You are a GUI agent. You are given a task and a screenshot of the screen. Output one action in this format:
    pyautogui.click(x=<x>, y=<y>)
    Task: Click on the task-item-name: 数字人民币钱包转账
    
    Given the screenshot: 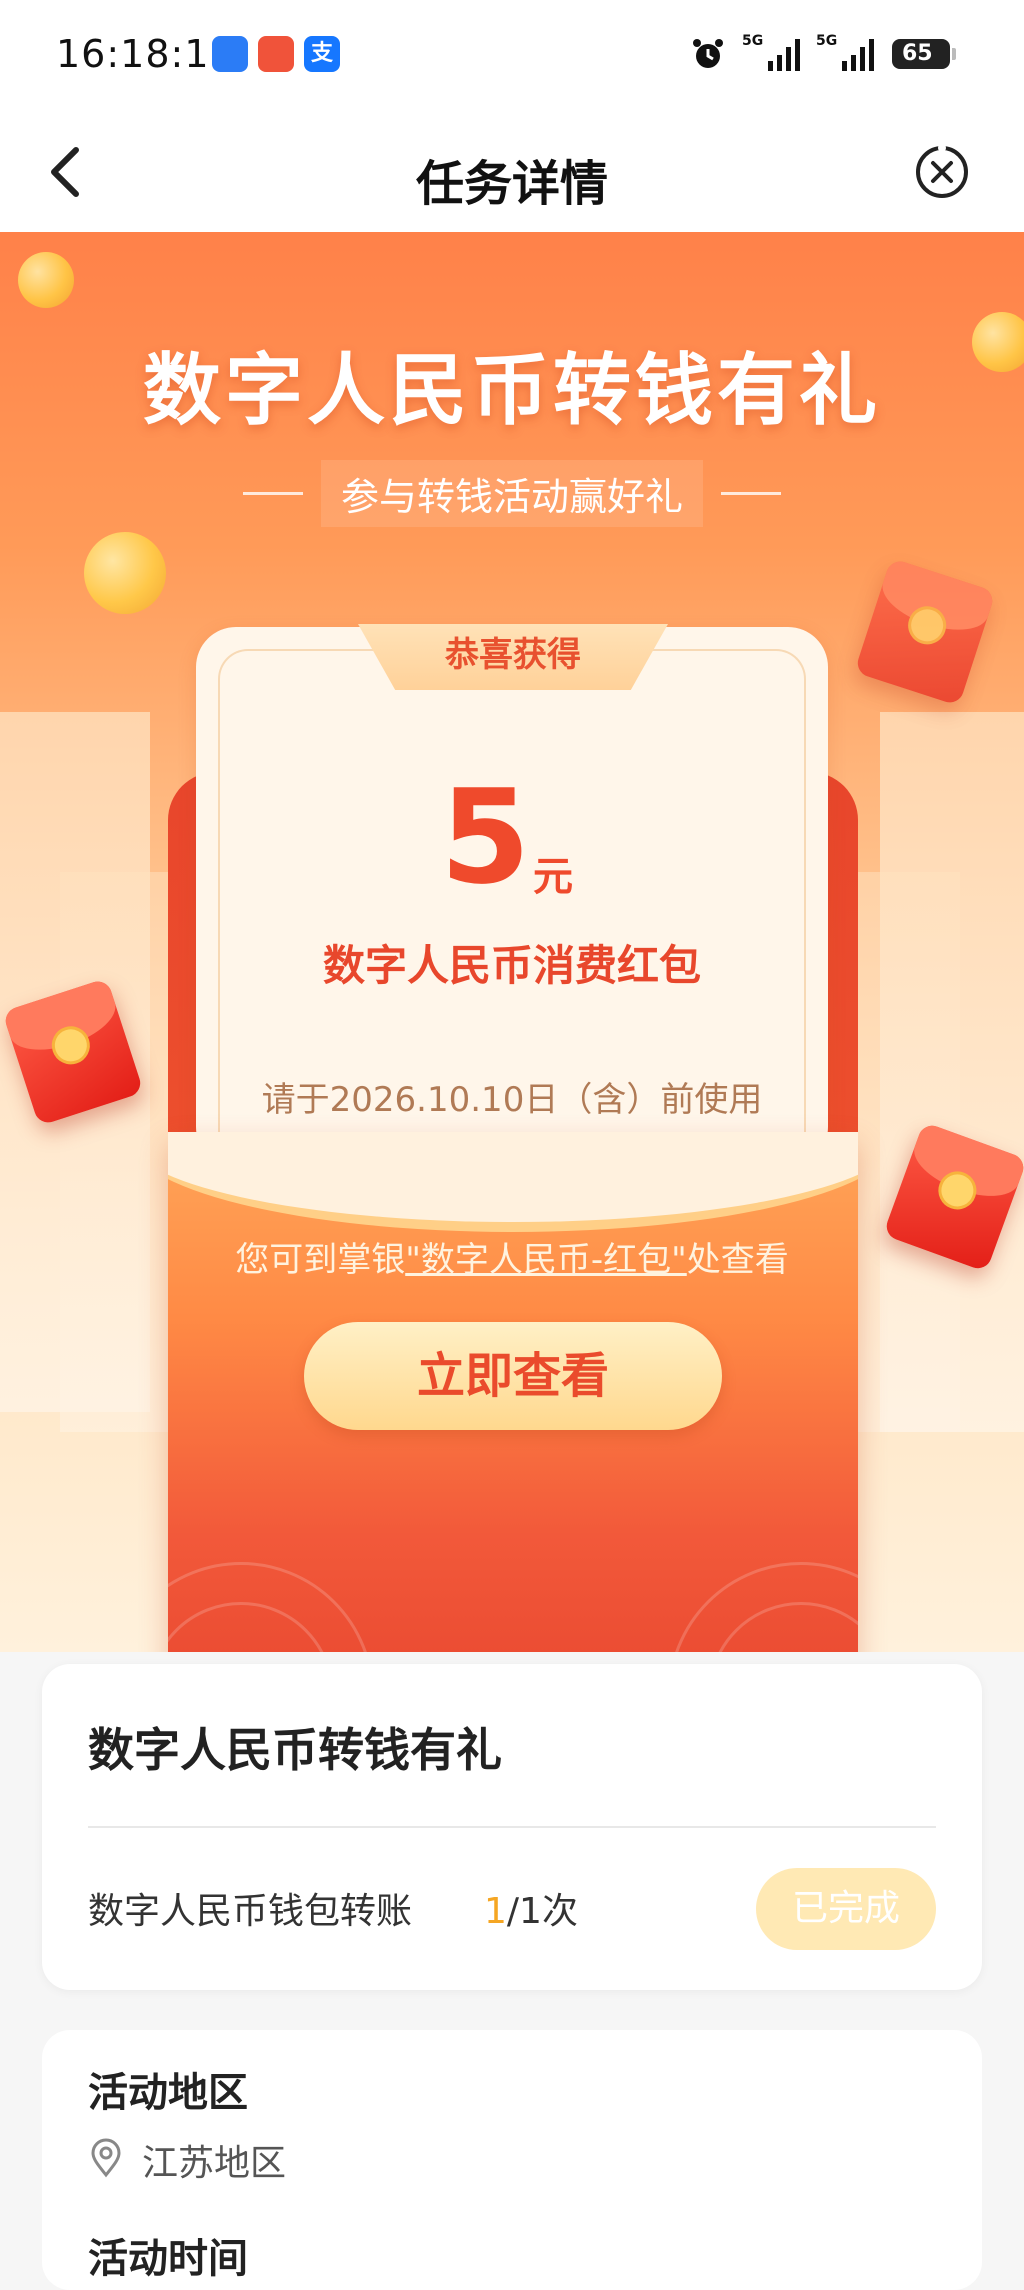 What is the action you would take?
    pyautogui.click(x=250, y=1911)
    